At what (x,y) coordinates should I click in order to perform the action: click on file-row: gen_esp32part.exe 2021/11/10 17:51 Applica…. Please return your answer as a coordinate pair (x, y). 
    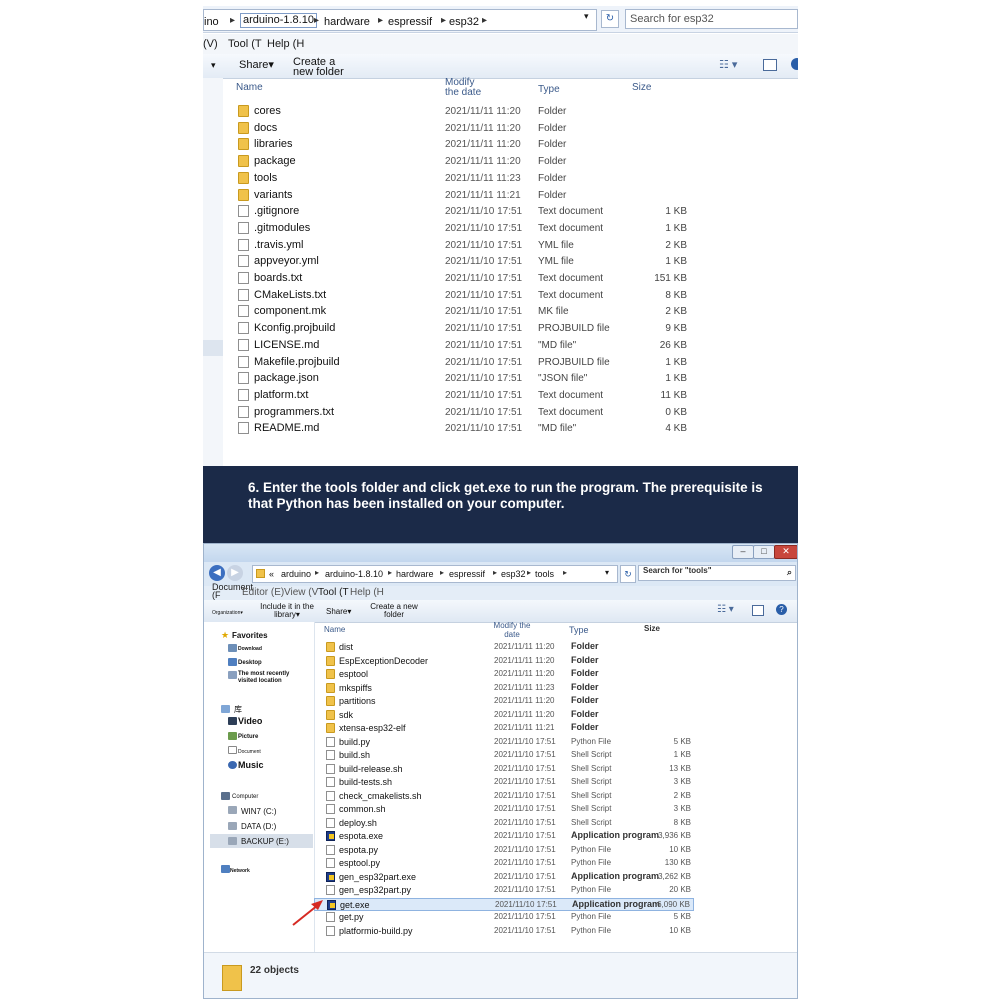
    Looking at the image, I should click on (504, 877).